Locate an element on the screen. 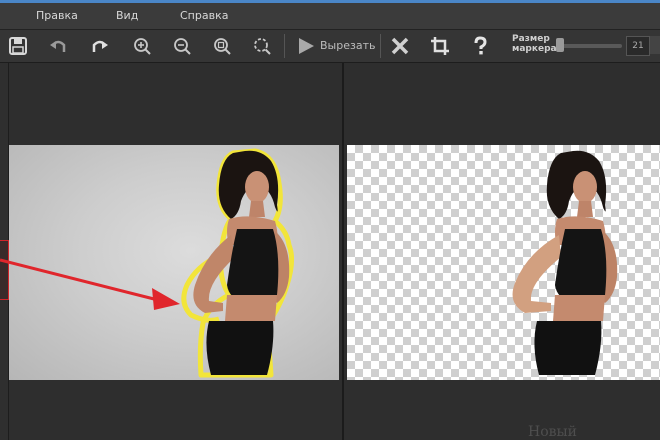 Image resolution: width=660 pixels, height=440 pixels. marker-label-line2: маркера is located at coordinates (534, 49).